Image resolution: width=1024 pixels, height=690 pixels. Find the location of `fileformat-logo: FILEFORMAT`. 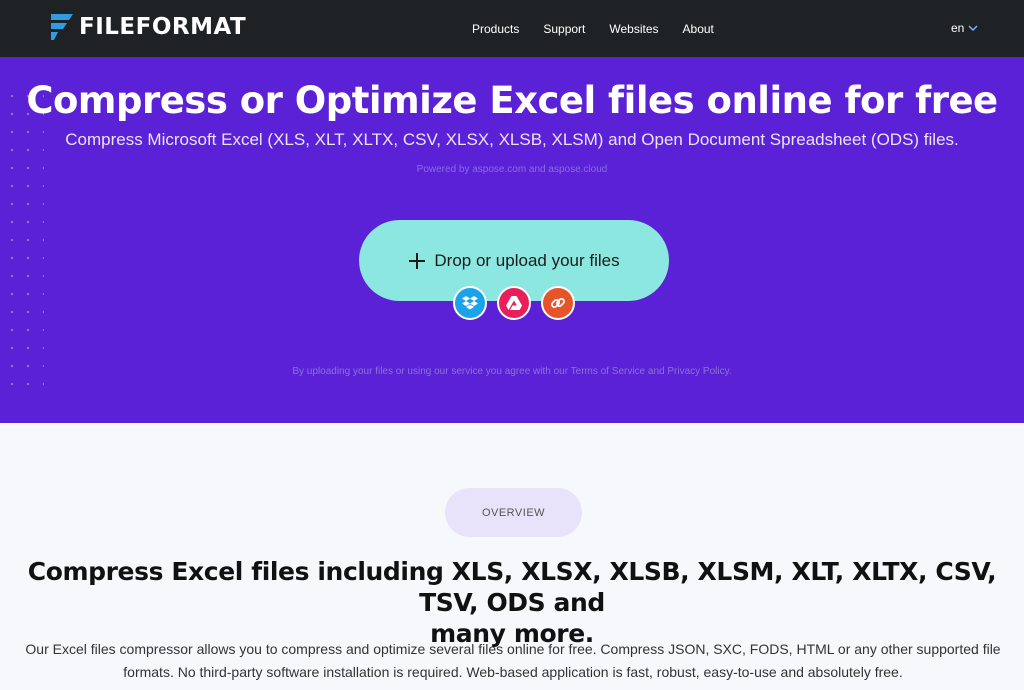

fileformat-logo: FILEFORMAT is located at coordinates (148, 27).